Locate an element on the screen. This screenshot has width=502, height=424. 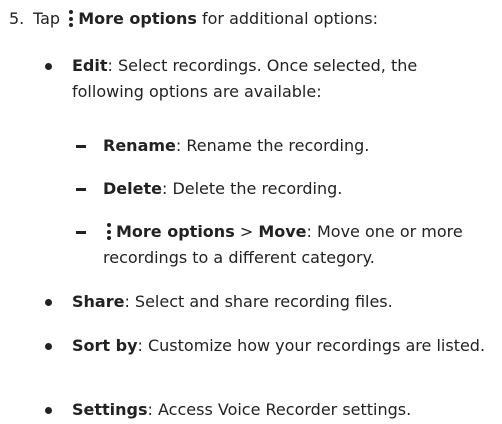
sub-term: Rename is located at coordinates (139, 145).